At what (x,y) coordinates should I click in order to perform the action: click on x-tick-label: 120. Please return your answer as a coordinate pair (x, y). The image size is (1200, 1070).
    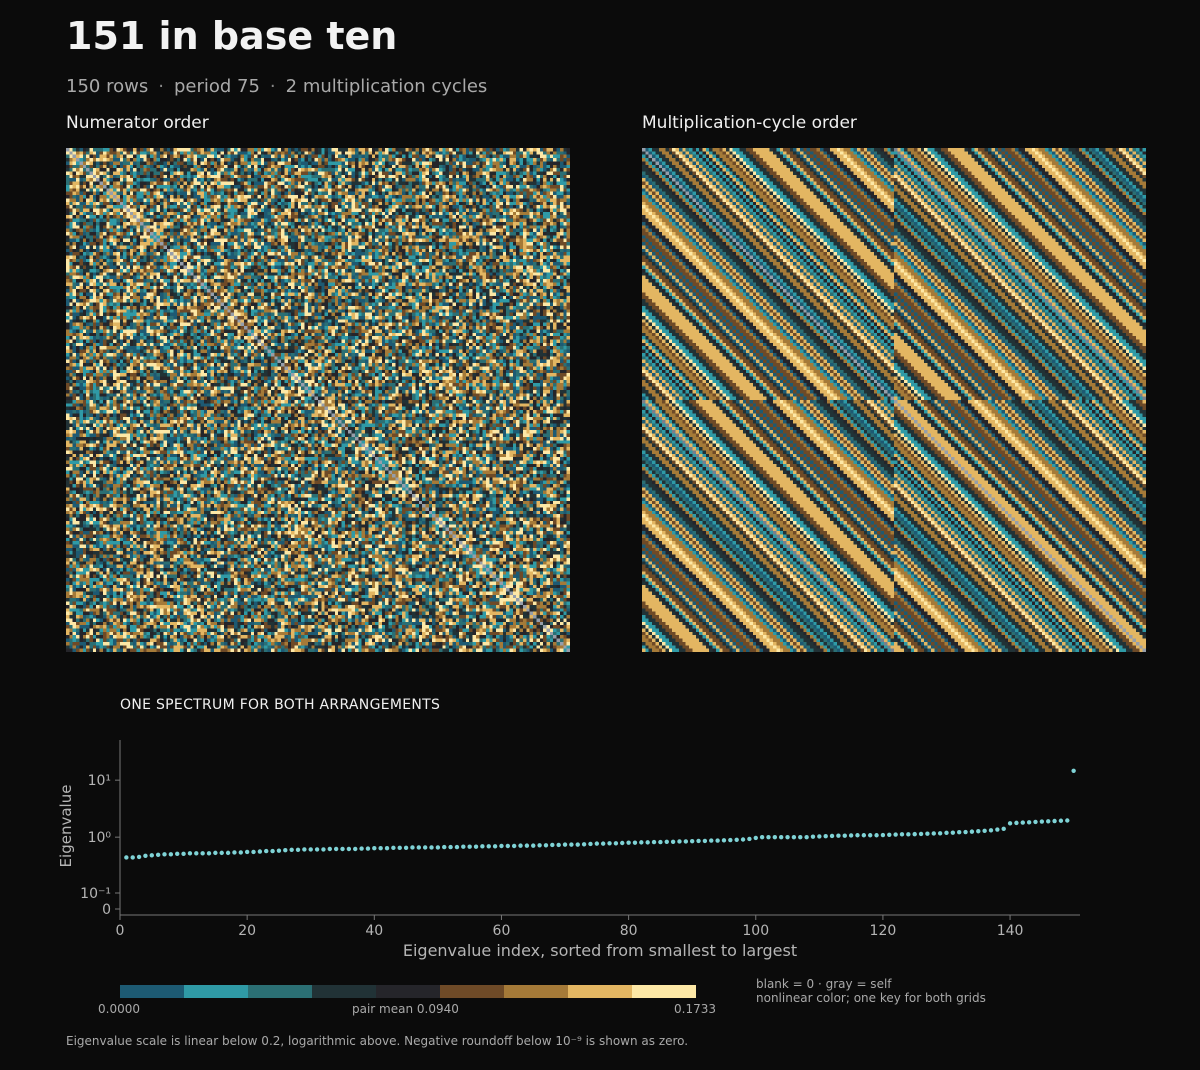
    Looking at the image, I should click on (883, 931).